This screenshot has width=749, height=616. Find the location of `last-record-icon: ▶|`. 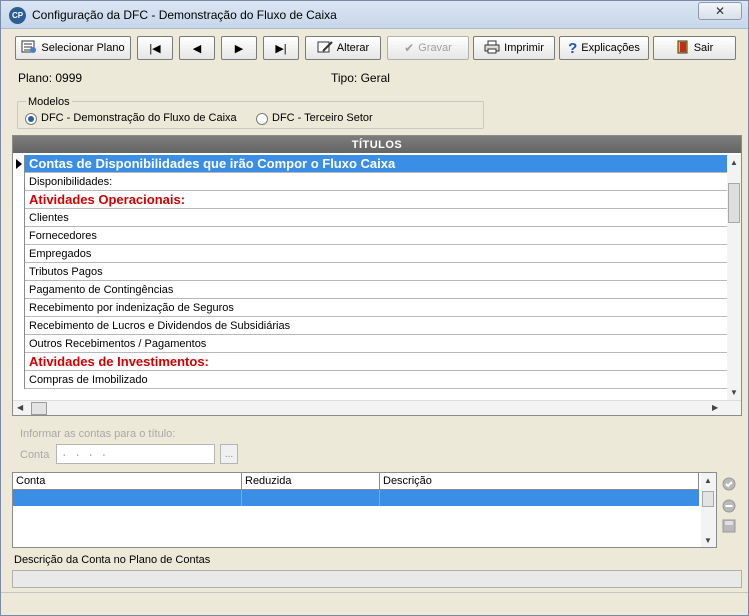

last-record-icon: ▶| is located at coordinates (281, 48).